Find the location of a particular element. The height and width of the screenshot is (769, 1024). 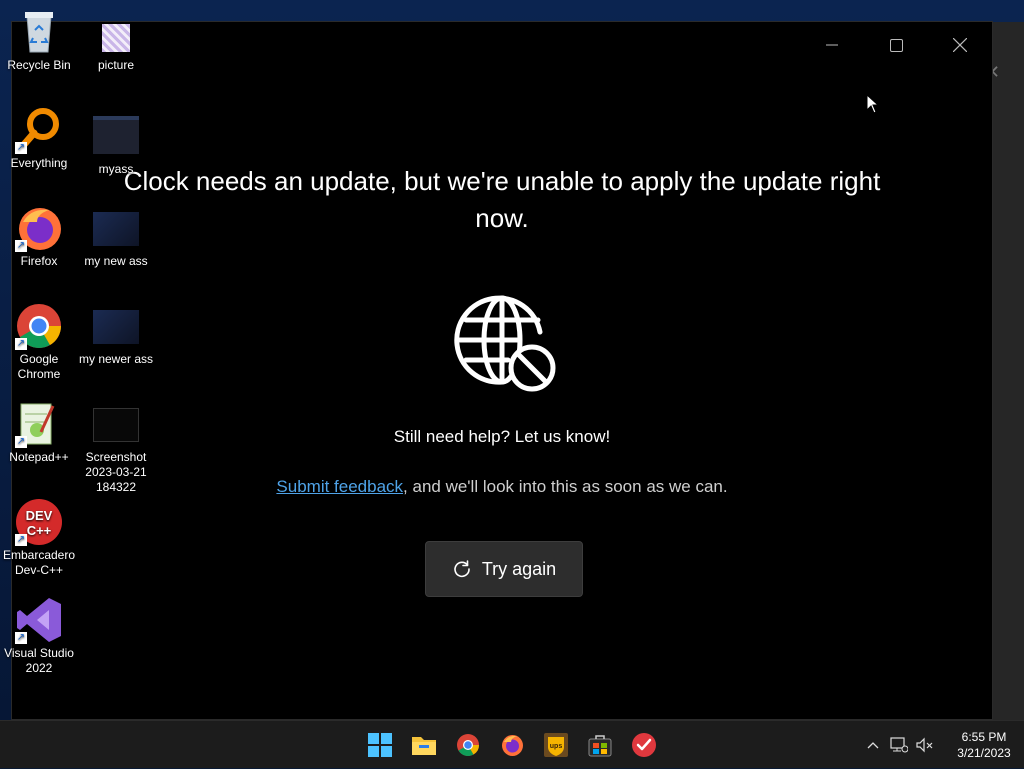

taskbar-apps: ups is located at coordinates (512, 745).